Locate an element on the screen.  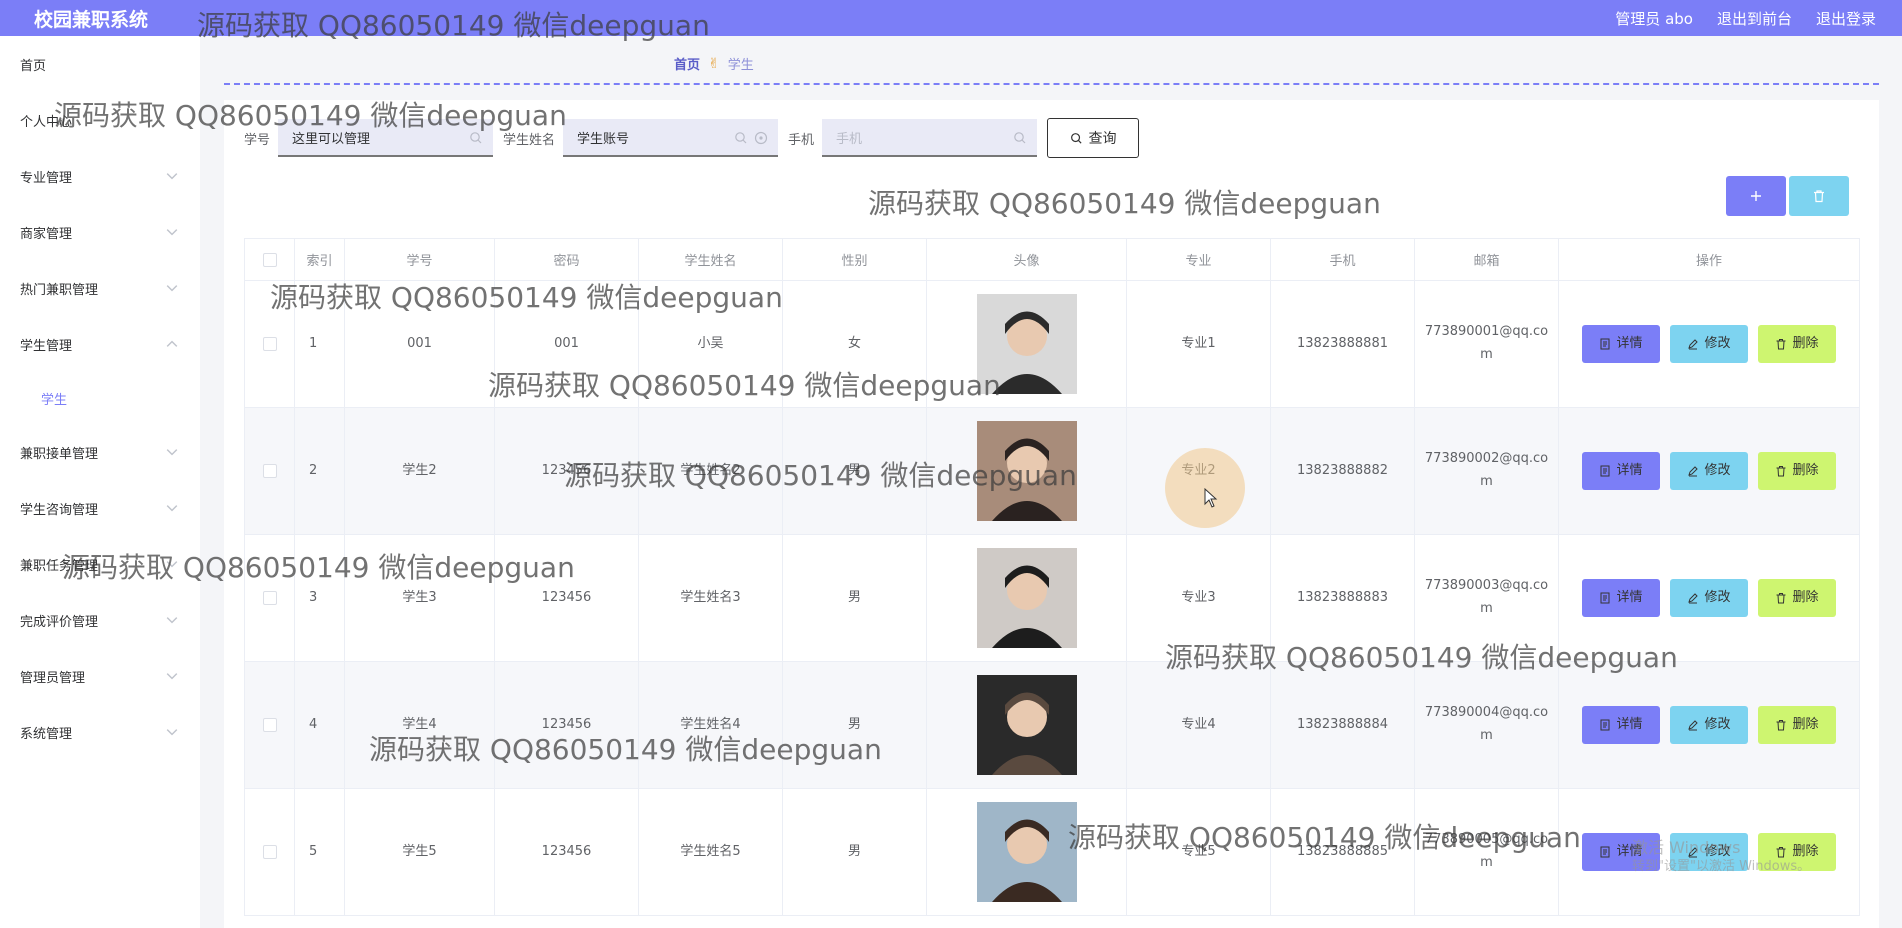
add-button is located at coordinates (1756, 196).